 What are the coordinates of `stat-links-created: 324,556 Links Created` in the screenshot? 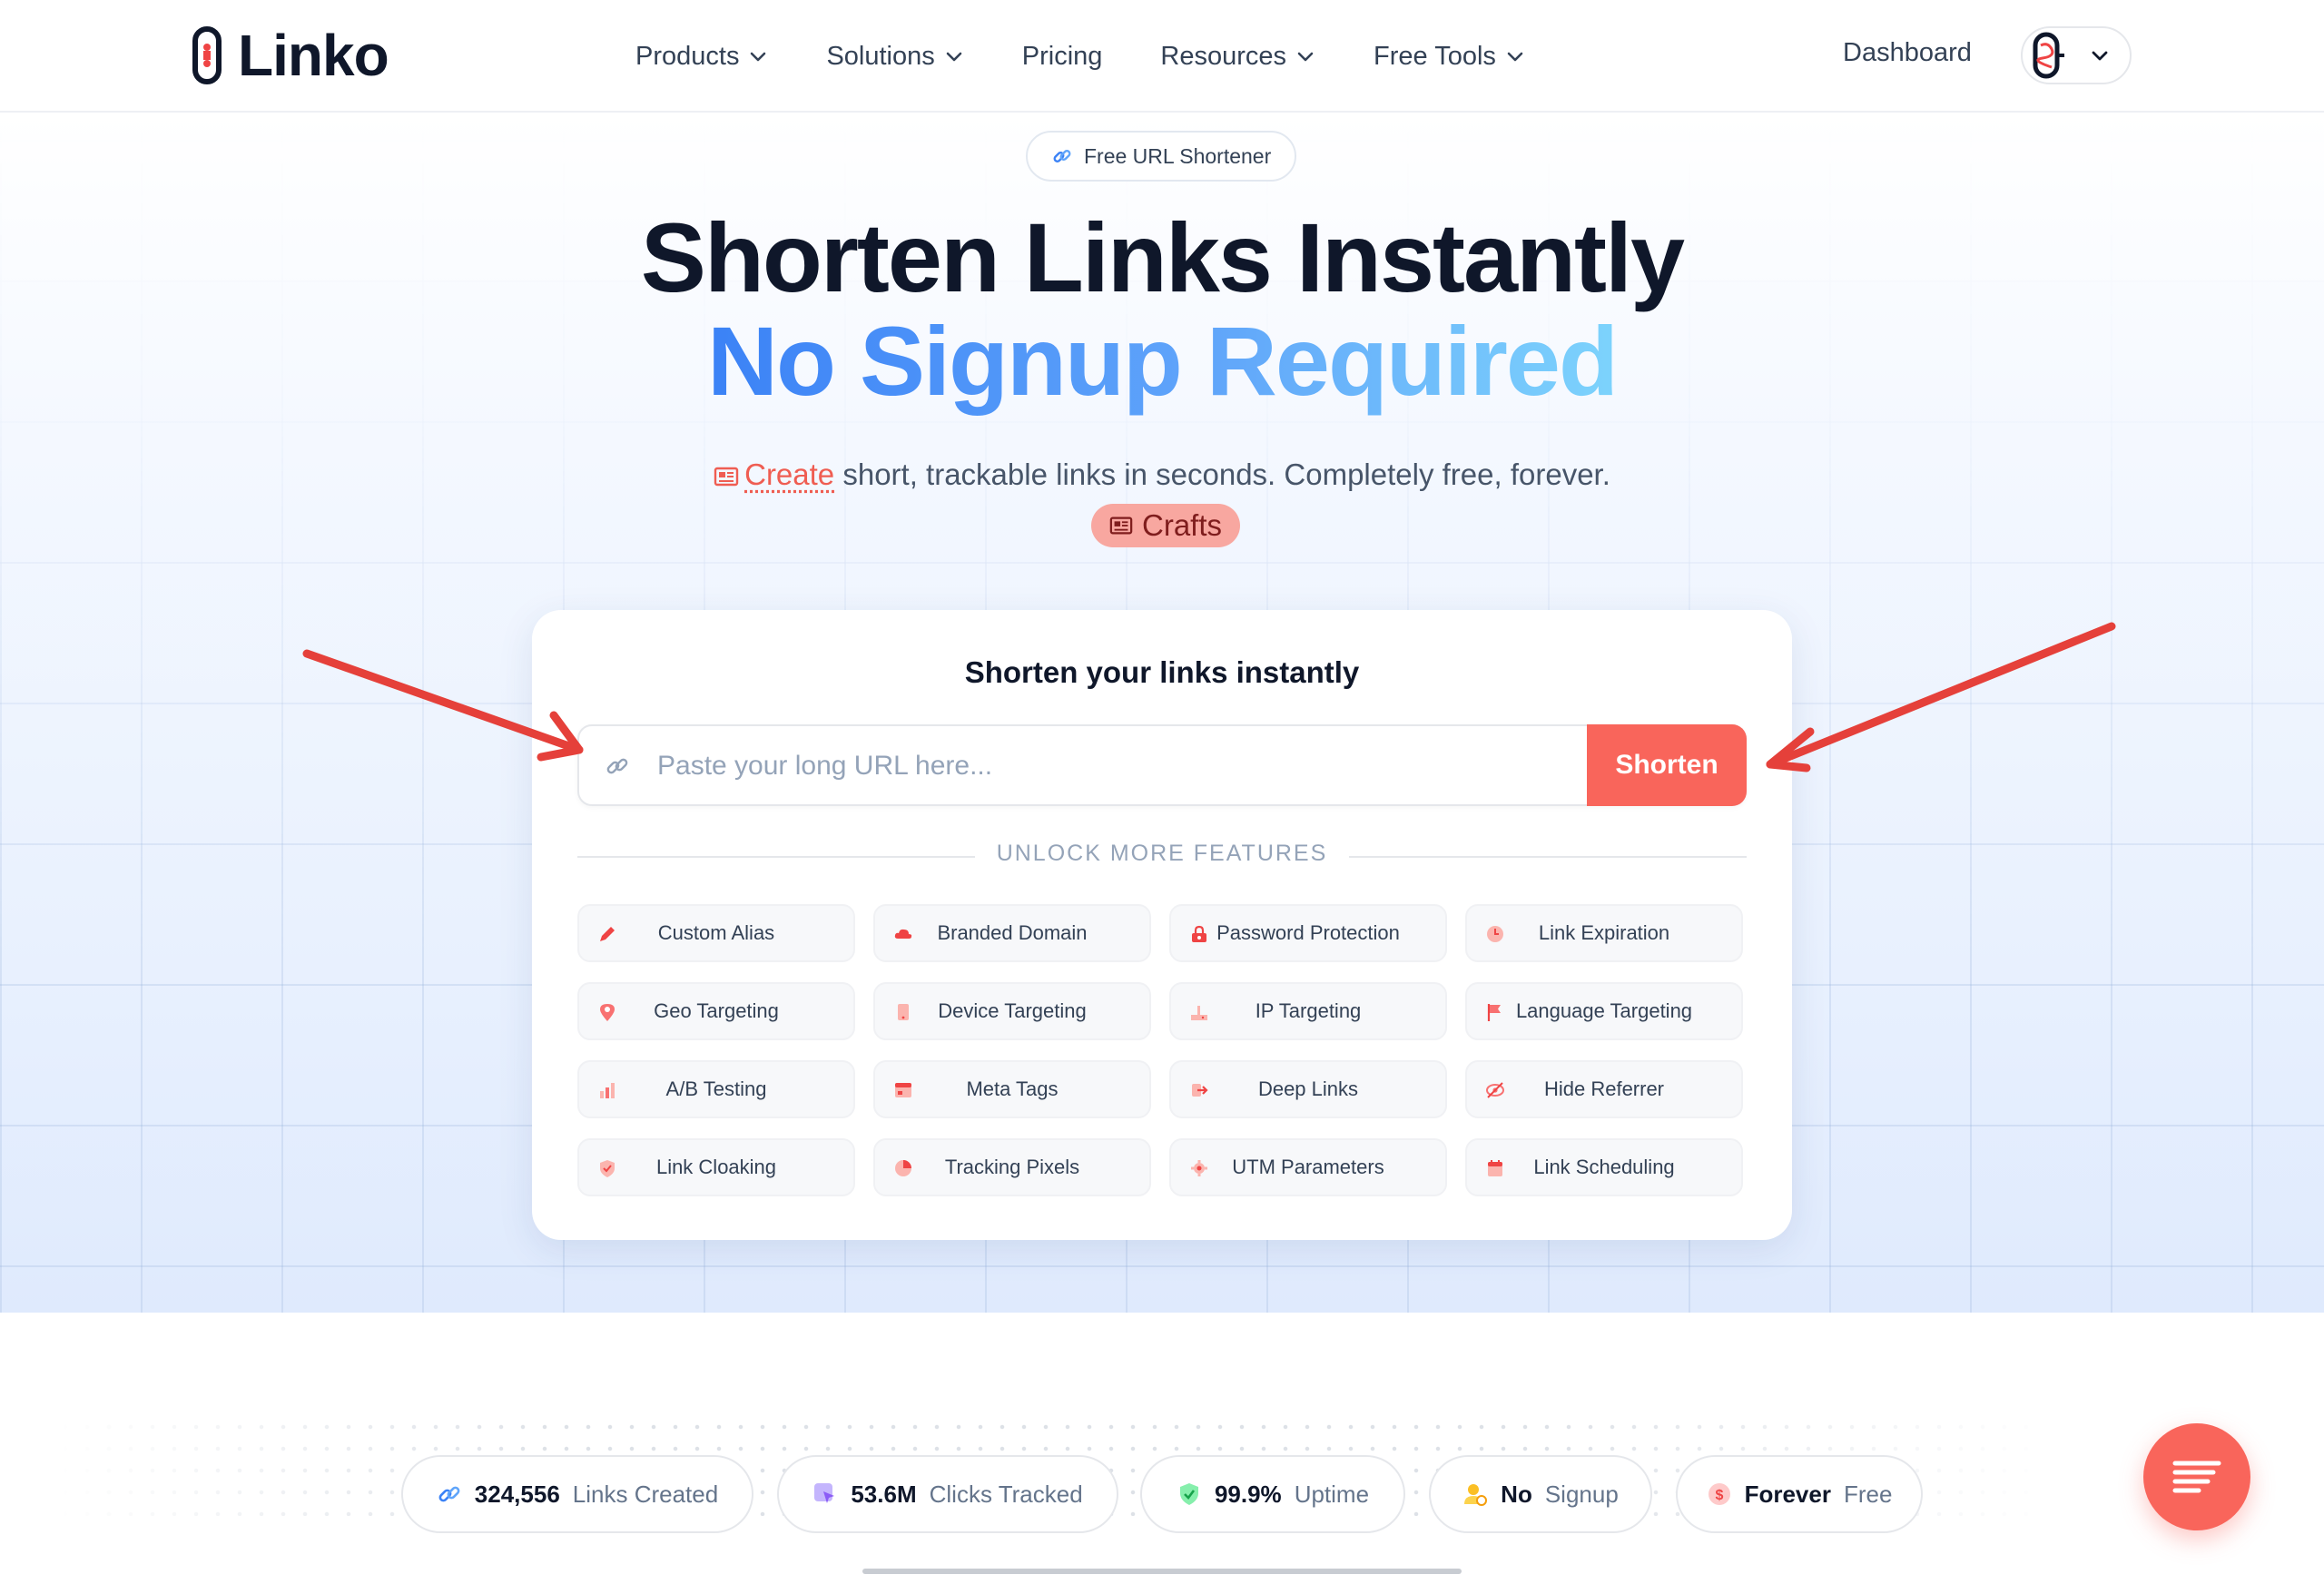 It's located at (577, 1494).